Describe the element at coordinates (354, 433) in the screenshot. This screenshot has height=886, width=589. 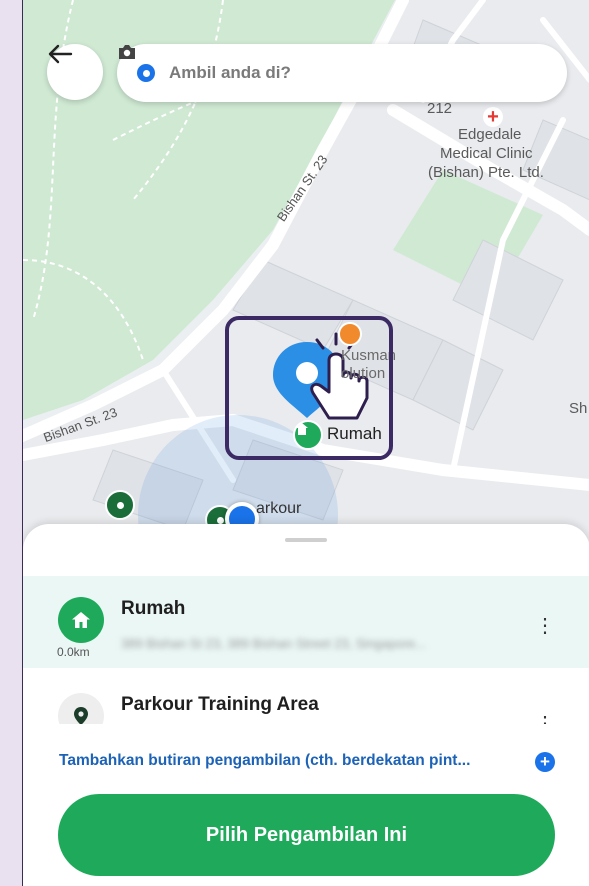
I see `home-map-label: Rumah` at that location.